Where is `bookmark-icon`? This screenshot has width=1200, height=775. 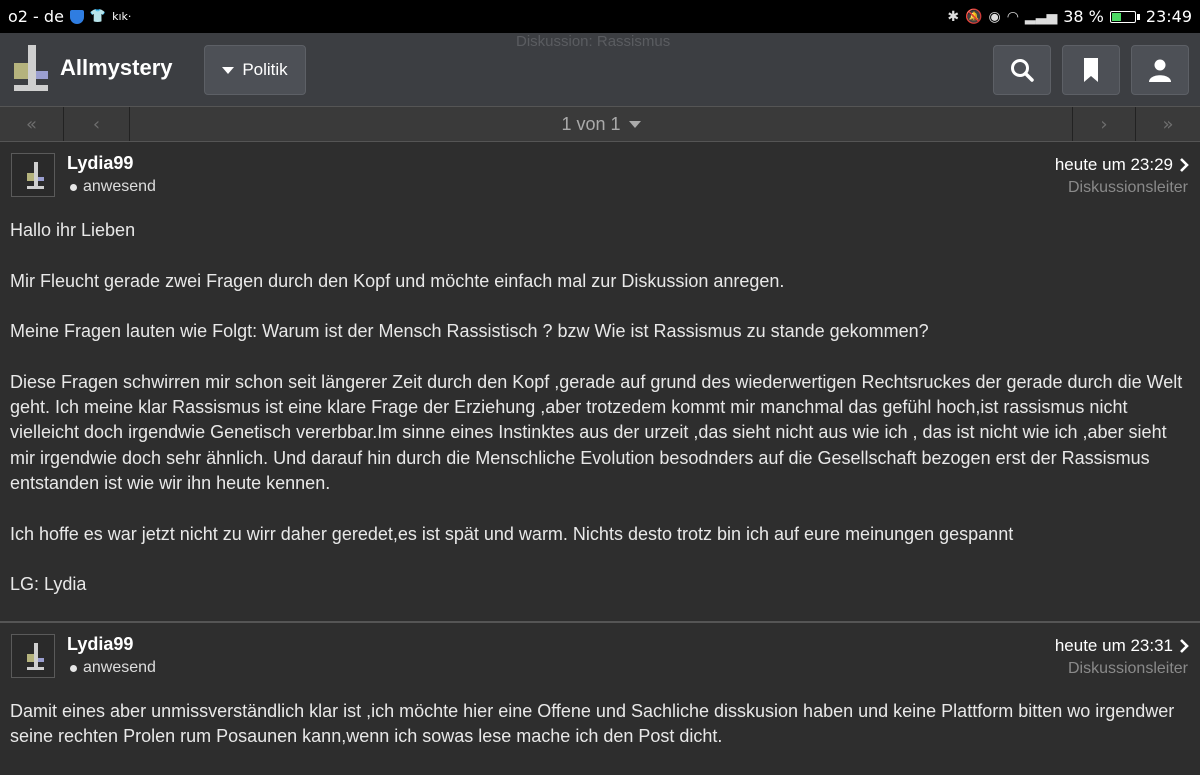 bookmark-icon is located at coordinates (1091, 70).